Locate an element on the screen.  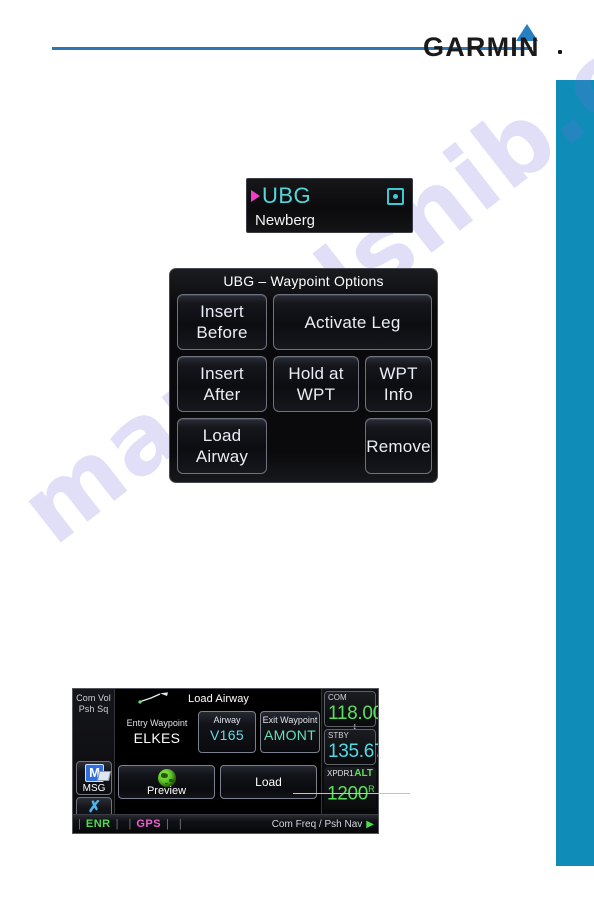
exit-waypoint-label: Exit Waypoint is located at coordinates (290, 720).